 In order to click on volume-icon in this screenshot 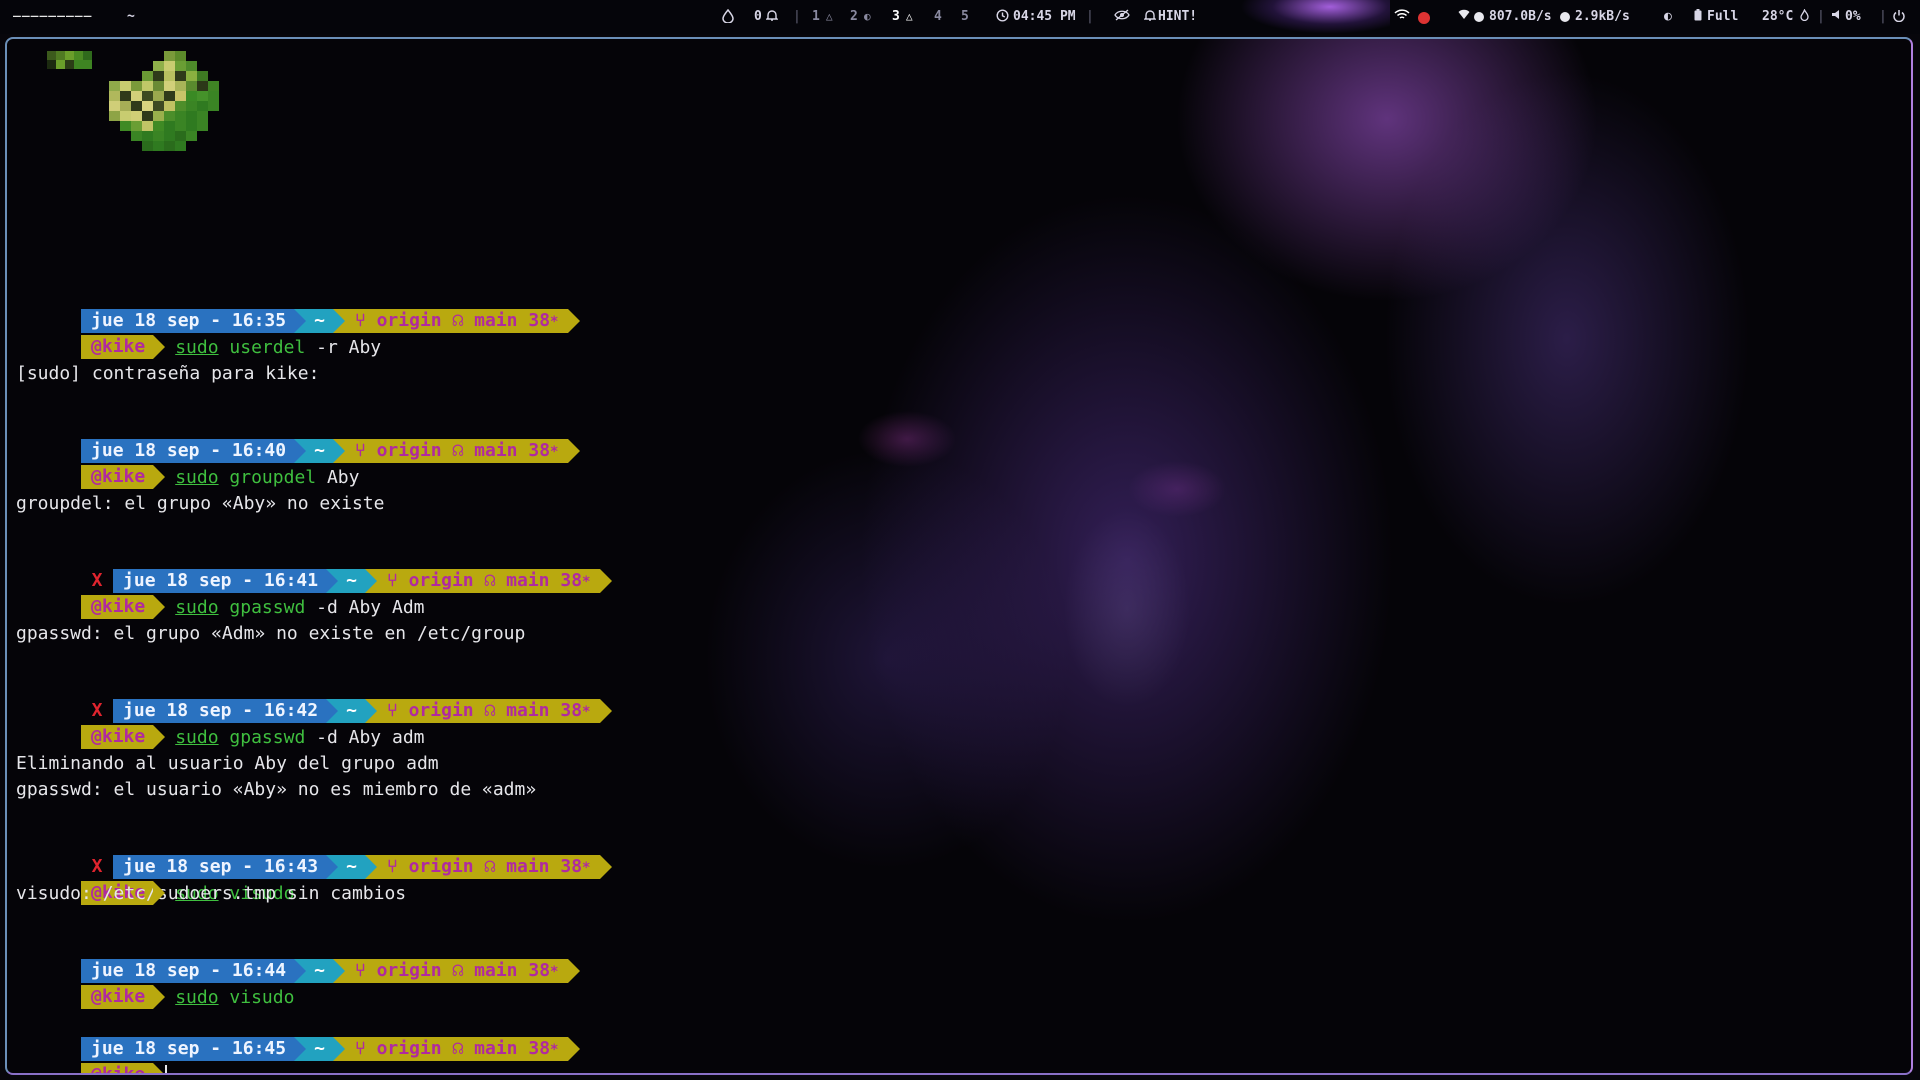, I will do `click(1836, 17)`.